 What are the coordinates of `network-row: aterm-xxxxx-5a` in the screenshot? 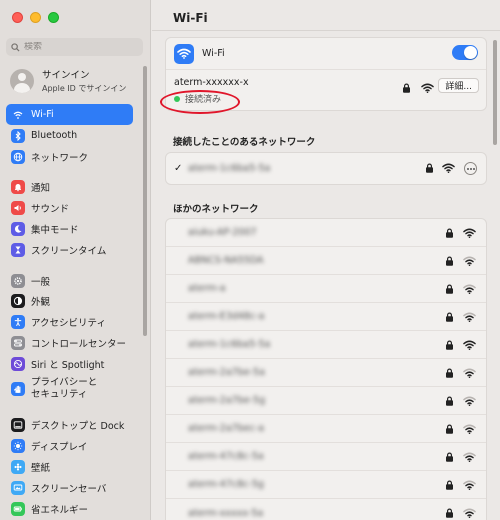 It's located at (326, 509).